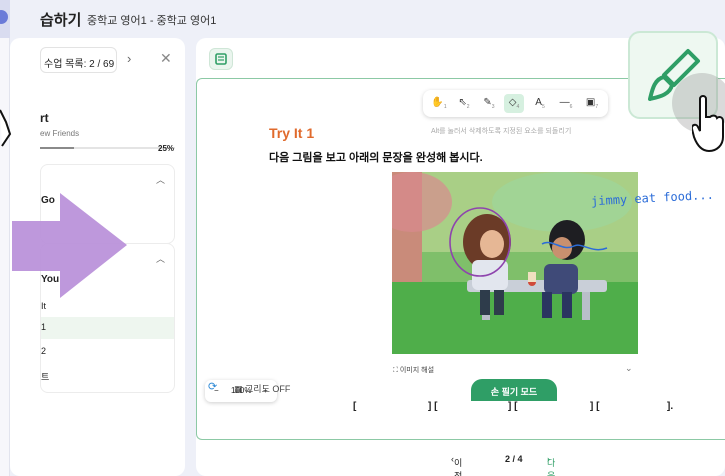 The image size is (725, 476). I want to click on lesson-item-active: 1, so click(107, 328).